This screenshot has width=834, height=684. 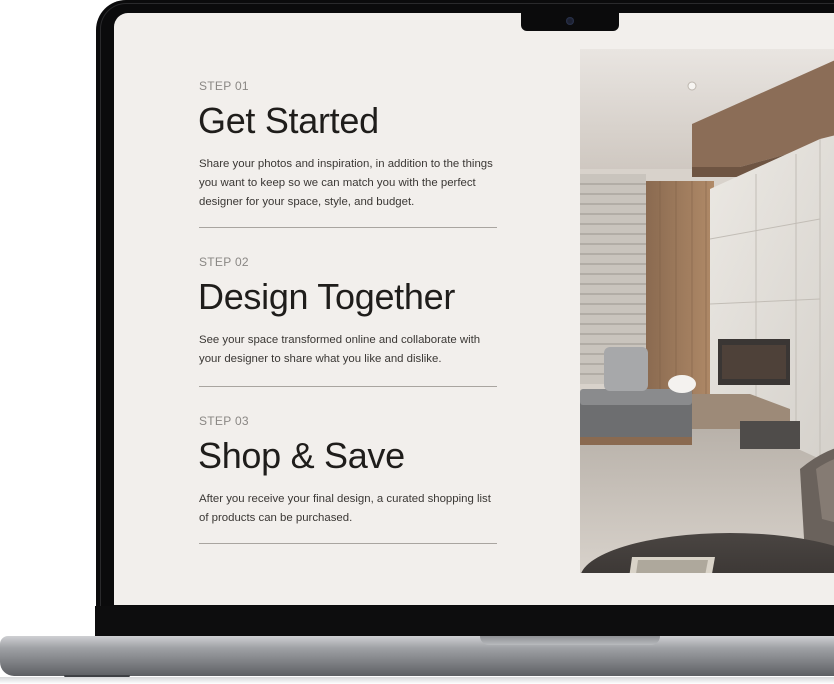 I want to click on step-label: STEP 03, so click(x=224, y=421).